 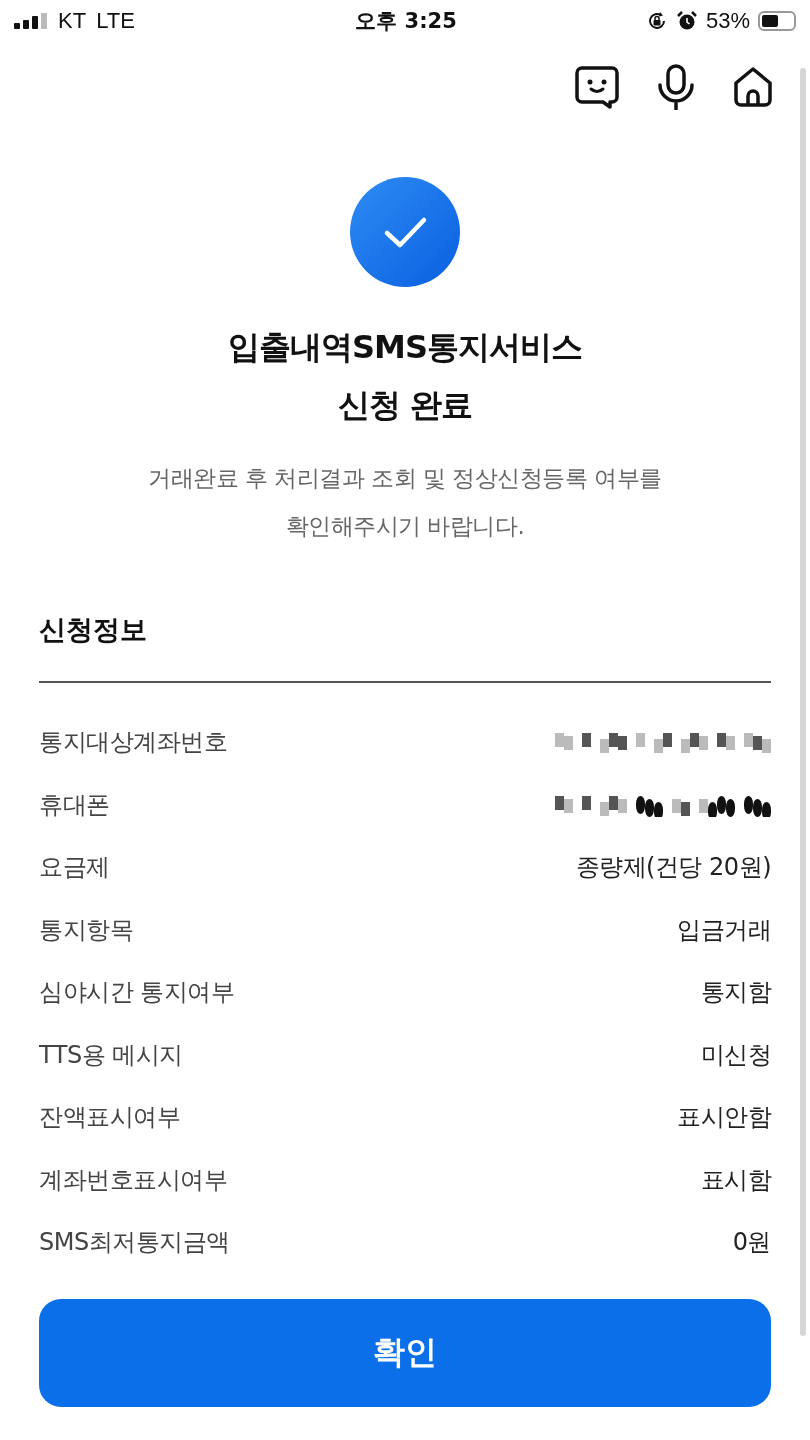 What do you see at coordinates (724, 930) in the screenshot?
I see `field-value: 입금거래` at bounding box center [724, 930].